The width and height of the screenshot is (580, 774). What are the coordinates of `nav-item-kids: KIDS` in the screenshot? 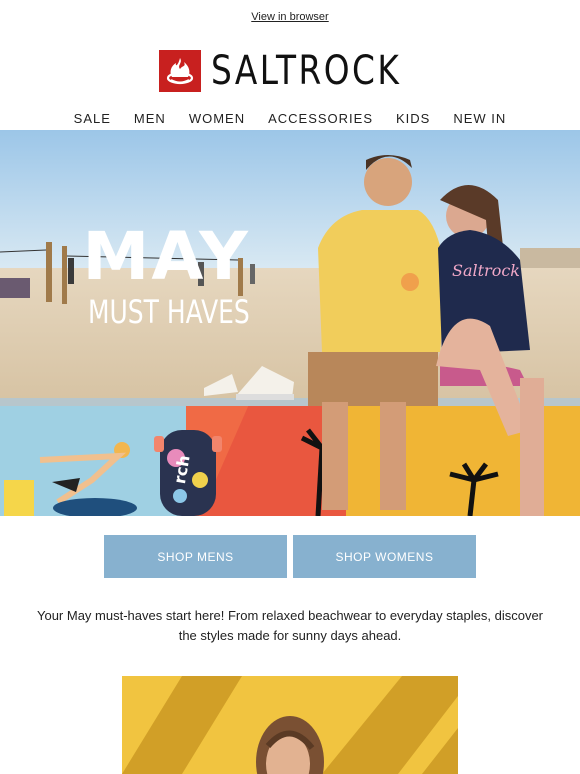 It's located at (413, 118).